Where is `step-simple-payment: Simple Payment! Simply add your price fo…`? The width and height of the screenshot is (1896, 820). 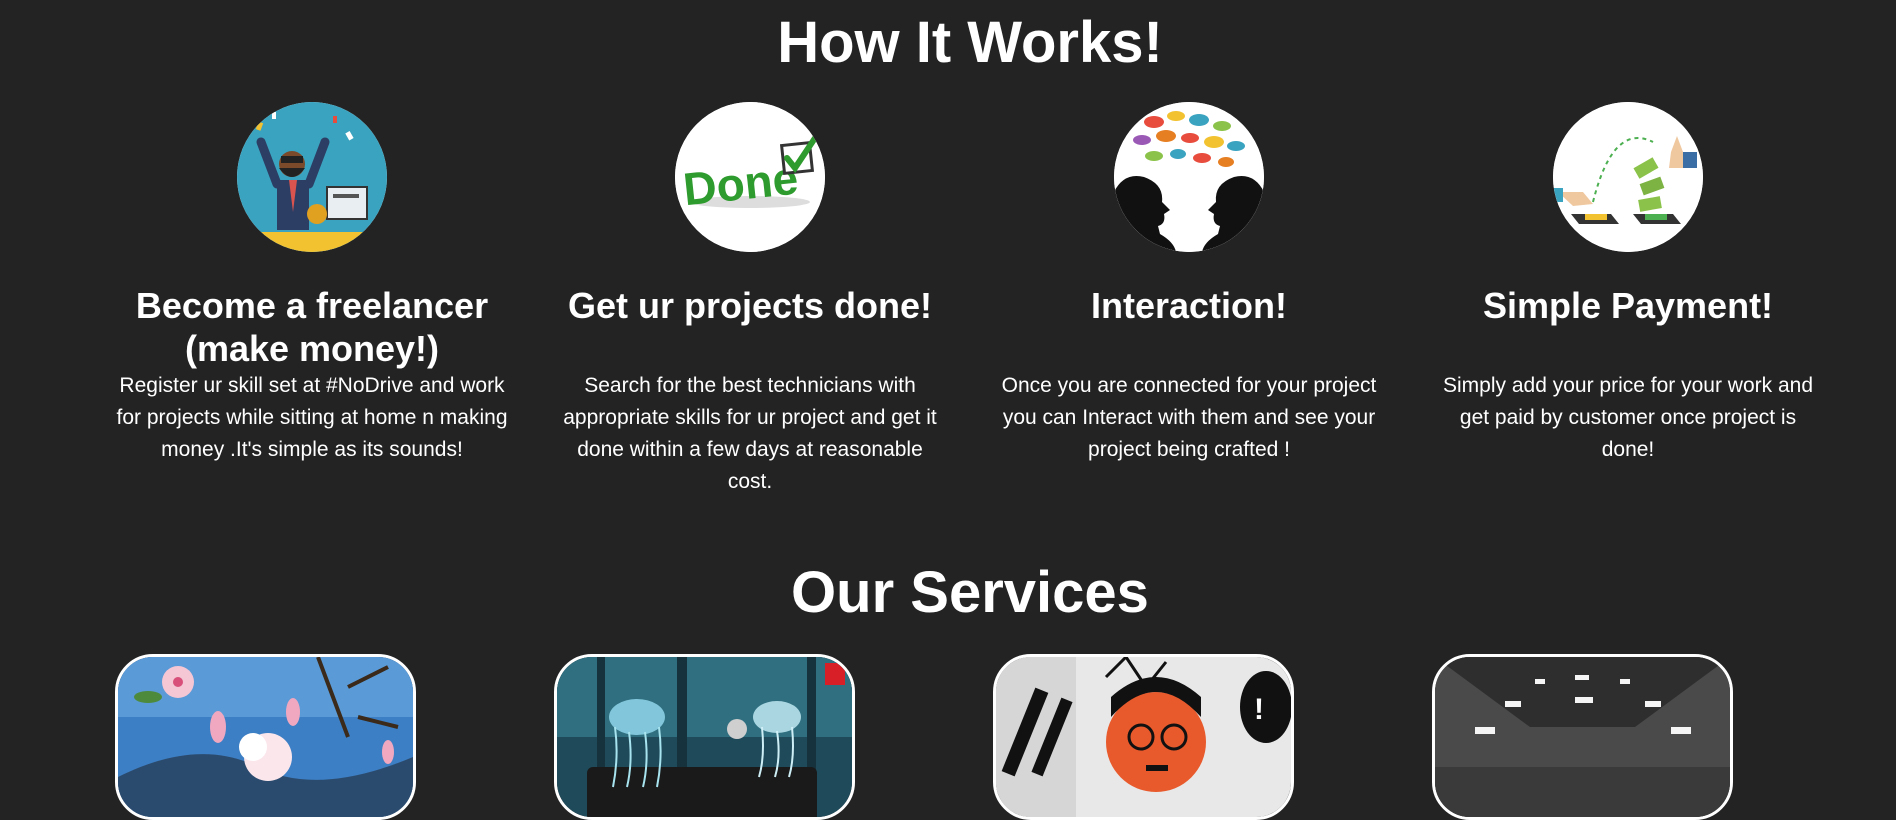 step-simple-payment: Simple Payment! Simply add your price fo… is located at coordinates (1628, 284).